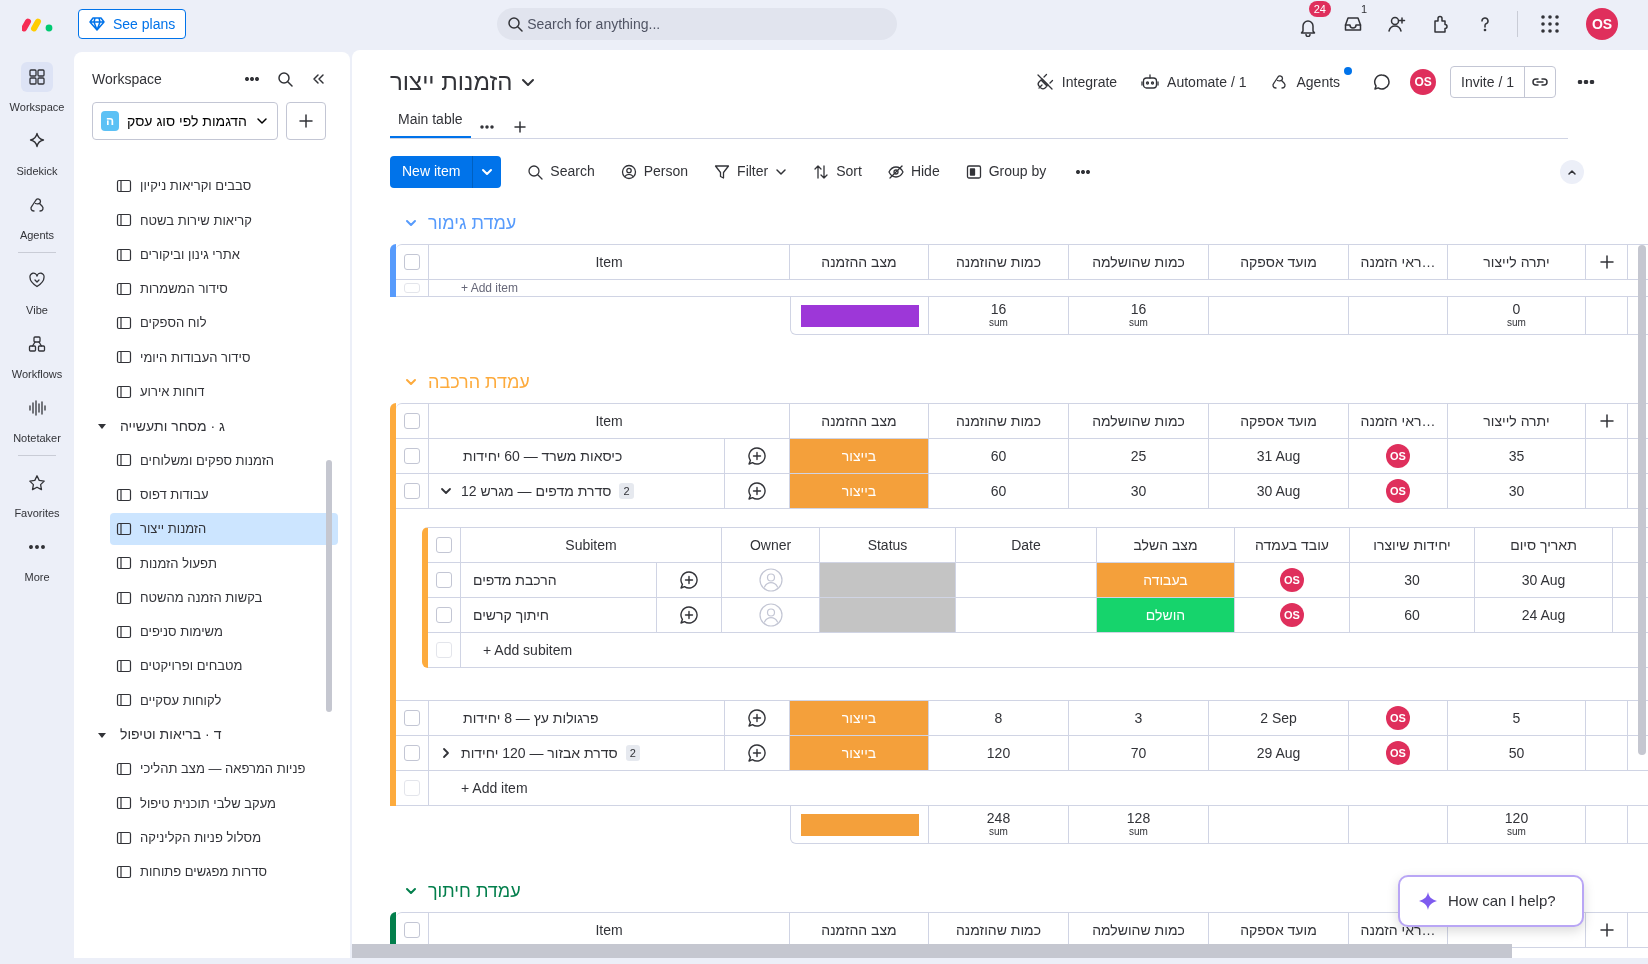 This screenshot has width=1648, height=964. What do you see at coordinates (999, 456) in the screenshot?
I see `table-cell: 60` at bounding box center [999, 456].